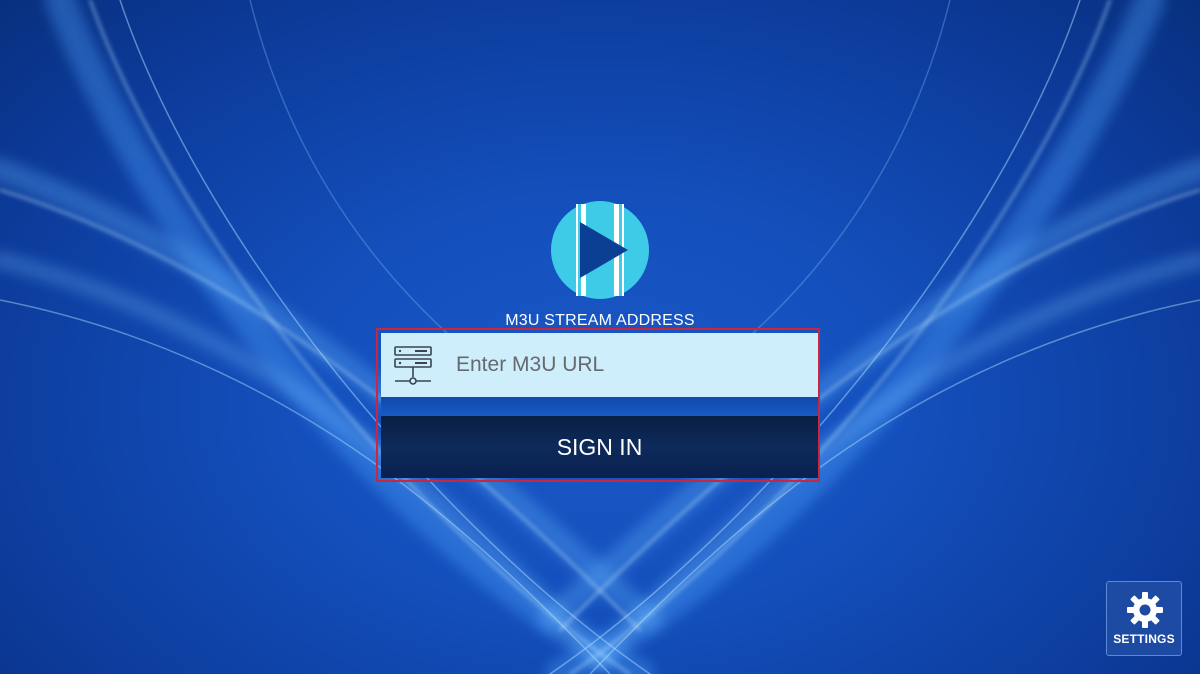 The height and width of the screenshot is (674, 1200). What do you see at coordinates (631, 365) in the screenshot?
I see `m3u-url-input` at bounding box center [631, 365].